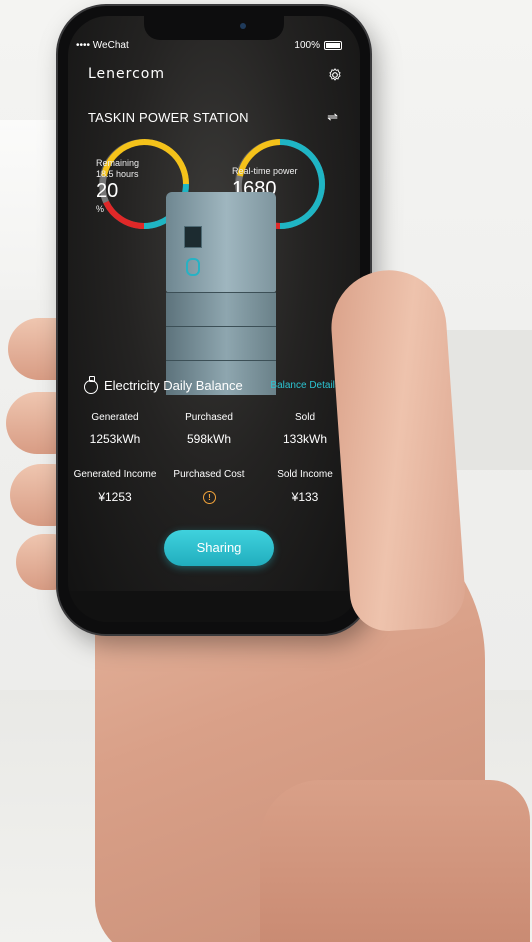 This screenshot has height=942, width=532. Describe the element at coordinates (173, 385) in the screenshot. I see `daily-balance-title: Electricity Daily Balance` at that location.